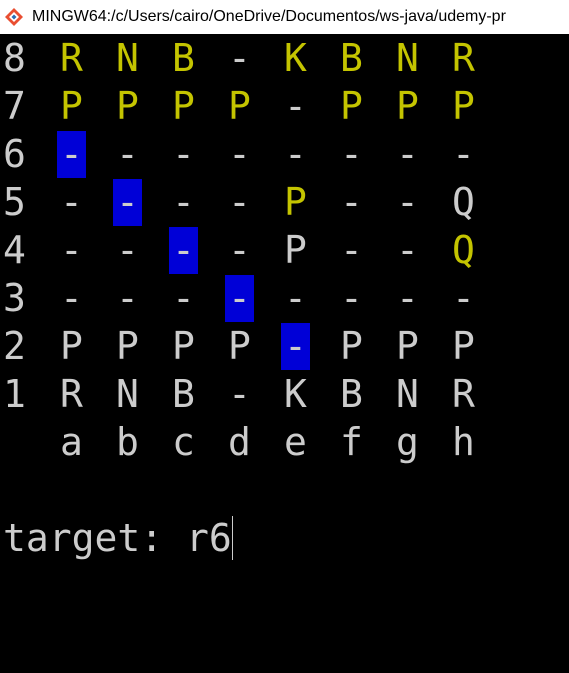 The height and width of the screenshot is (673, 569). Describe the element at coordinates (14, 346) in the screenshot. I see `rank-label: 2` at that location.